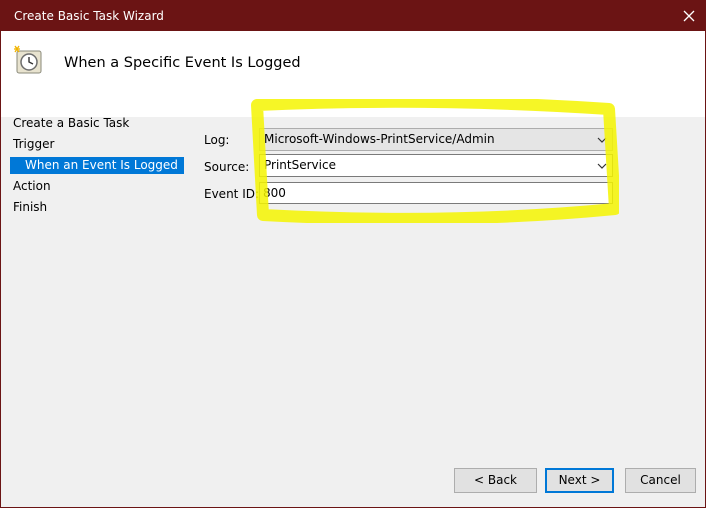 This screenshot has height=508, width=706. I want to click on event-id-input, so click(436, 193).